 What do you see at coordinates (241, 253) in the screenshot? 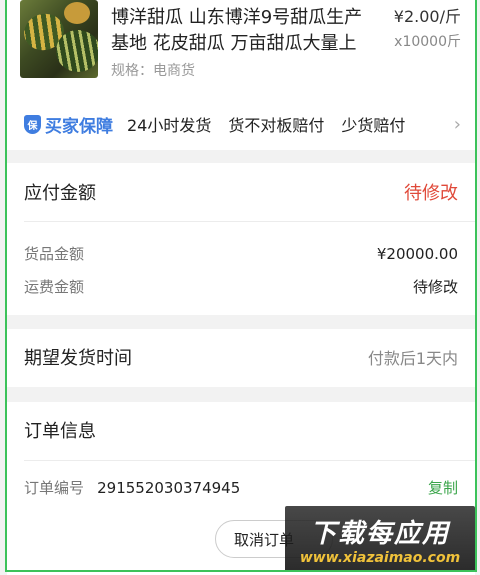
I see `goods-amount-row: 货品金额 ¥20000.00` at bounding box center [241, 253].